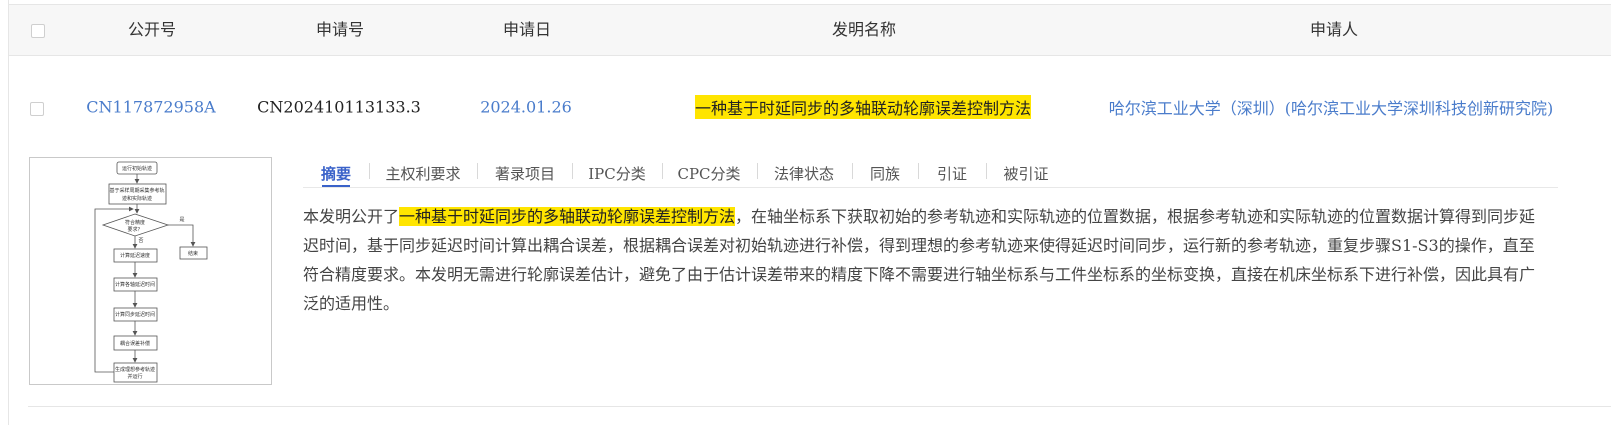  Describe the element at coordinates (1334, 30) in the screenshot. I see `header-applicant: 申请人` at that location.